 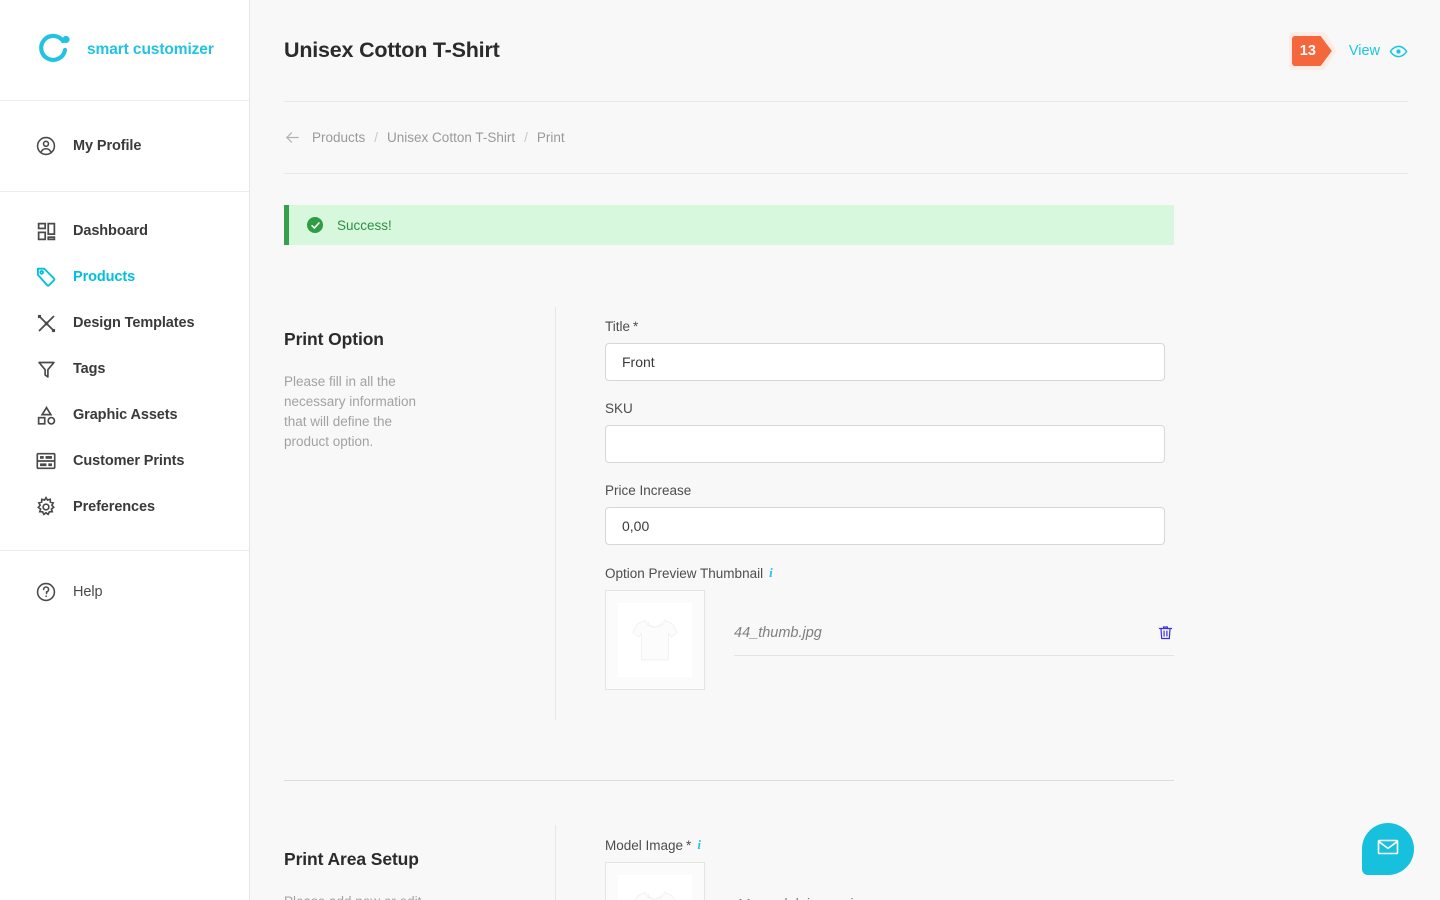 I want to click on field-label: Model Image * i, so click(x=1006, y=845).